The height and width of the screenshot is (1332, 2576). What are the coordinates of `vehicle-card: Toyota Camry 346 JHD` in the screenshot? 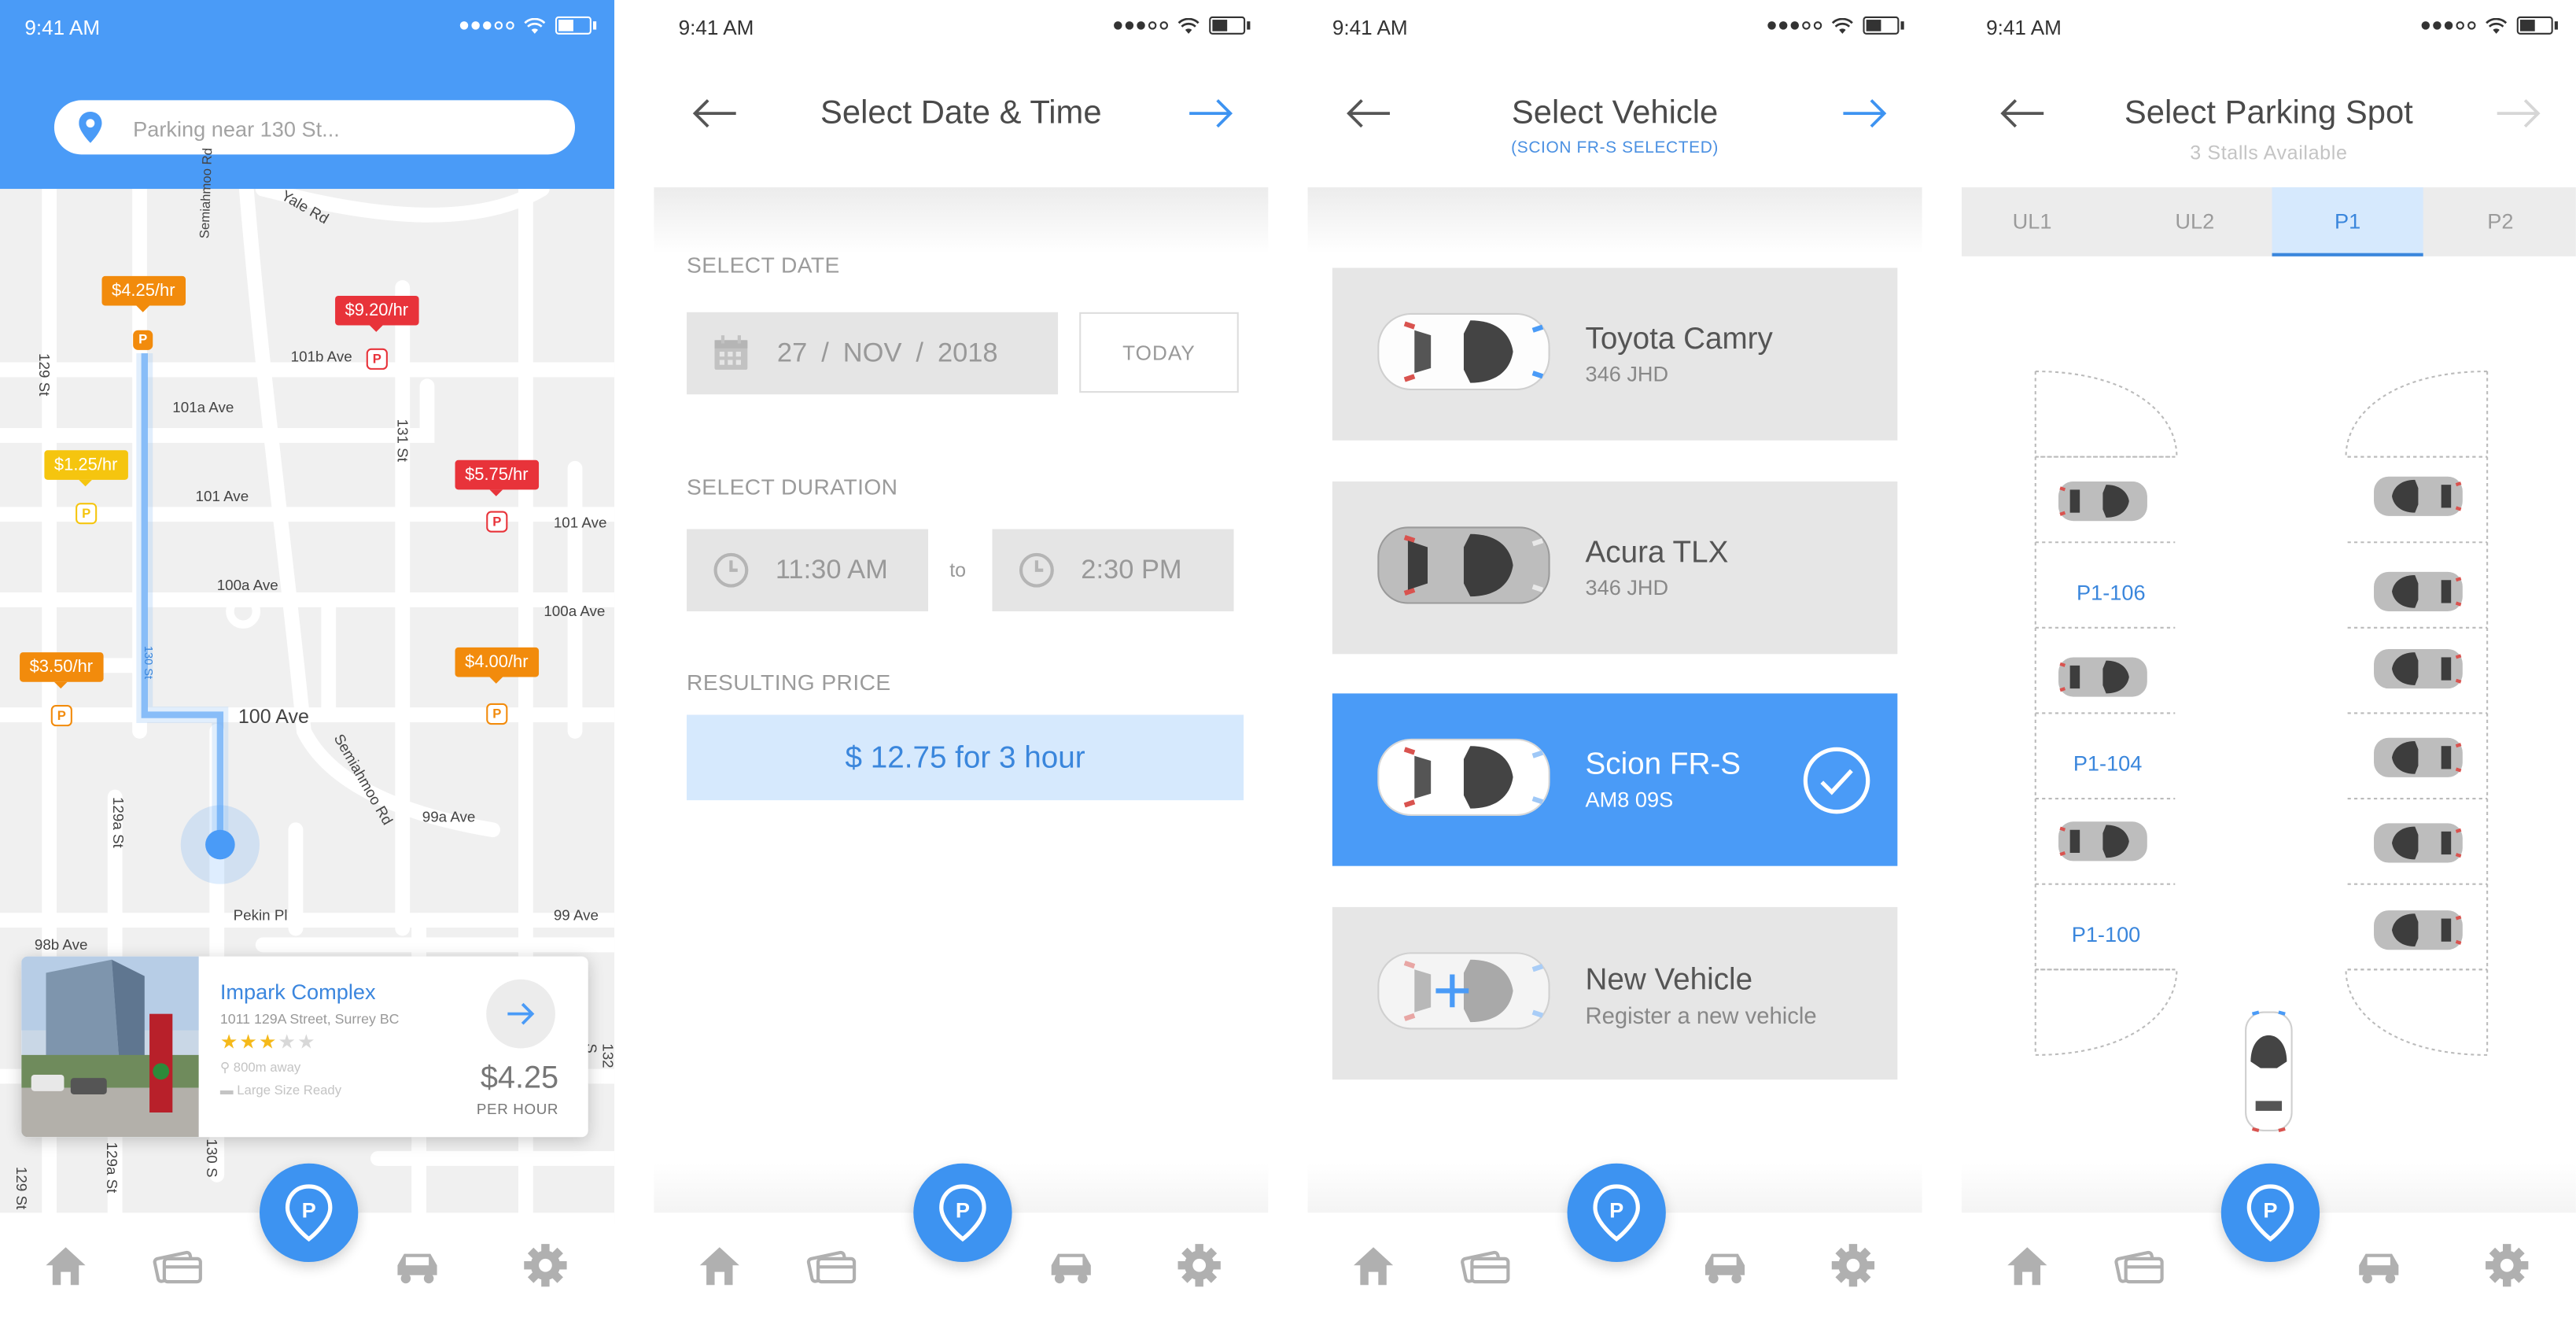 It's located at (1615, 354).